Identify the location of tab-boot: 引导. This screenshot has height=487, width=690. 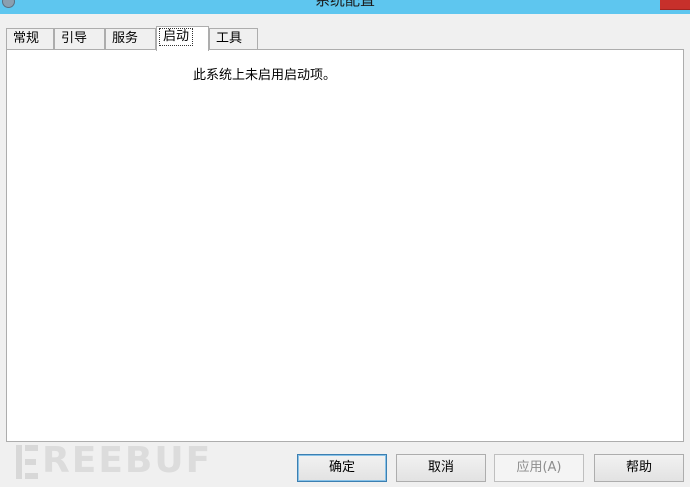
(79, 38).